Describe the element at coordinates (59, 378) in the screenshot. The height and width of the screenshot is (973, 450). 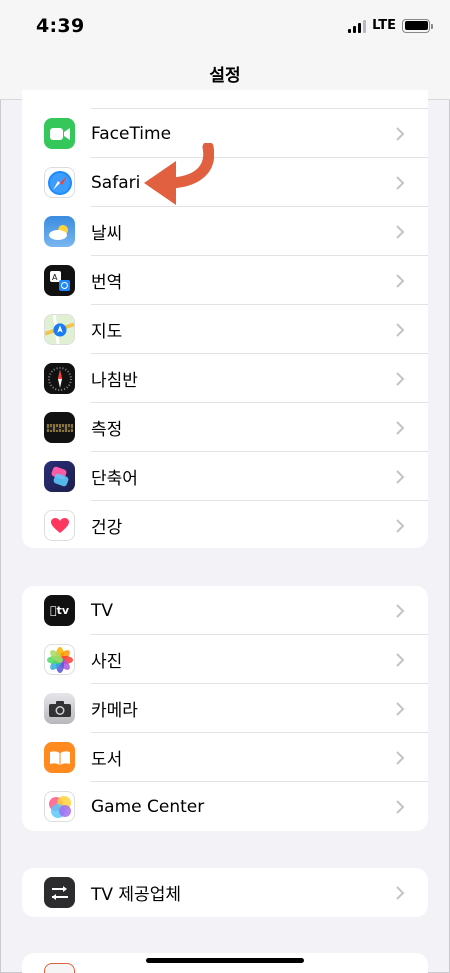
I see `compass-icon` at that location.